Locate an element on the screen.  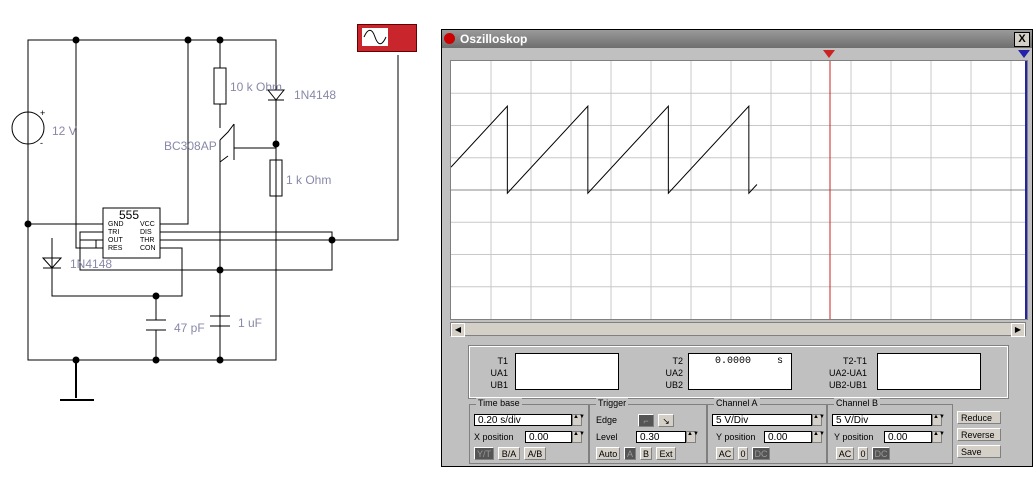
channel-a-zero-button: 0 is located at coordinates (743, 453).